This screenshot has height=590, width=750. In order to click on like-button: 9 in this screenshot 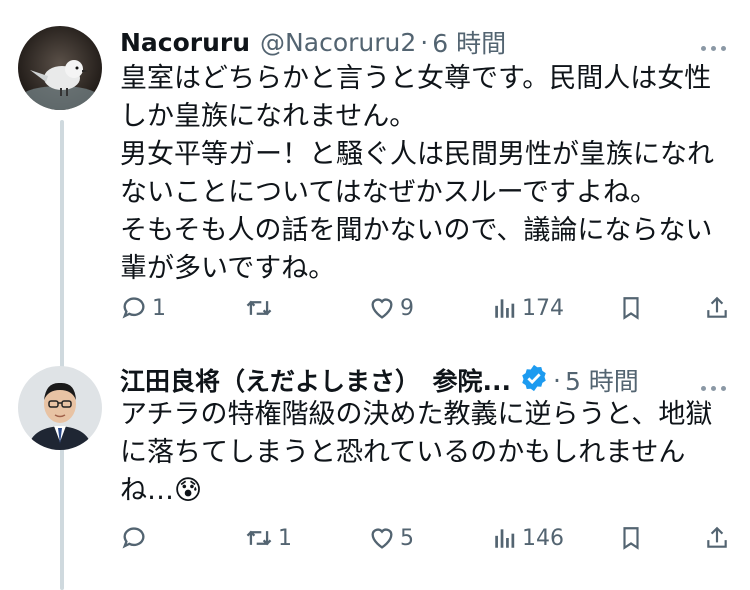, I will do `click(391, 308)`.